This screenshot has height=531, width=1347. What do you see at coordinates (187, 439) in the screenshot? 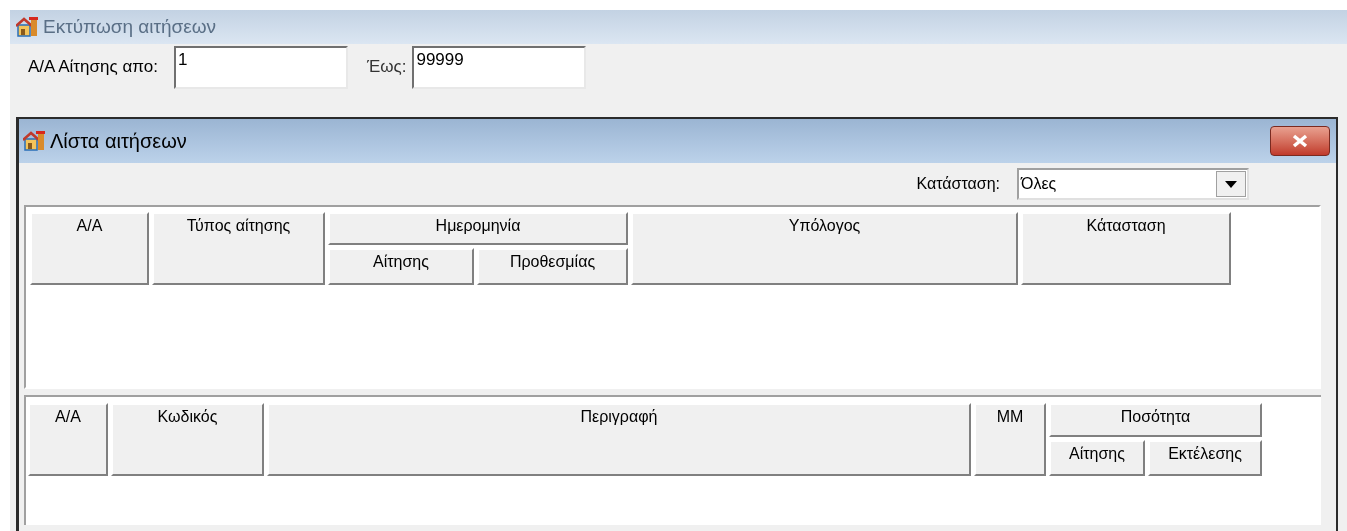
I see `column-header: Κωδικός` at bounding box center [187, 439].